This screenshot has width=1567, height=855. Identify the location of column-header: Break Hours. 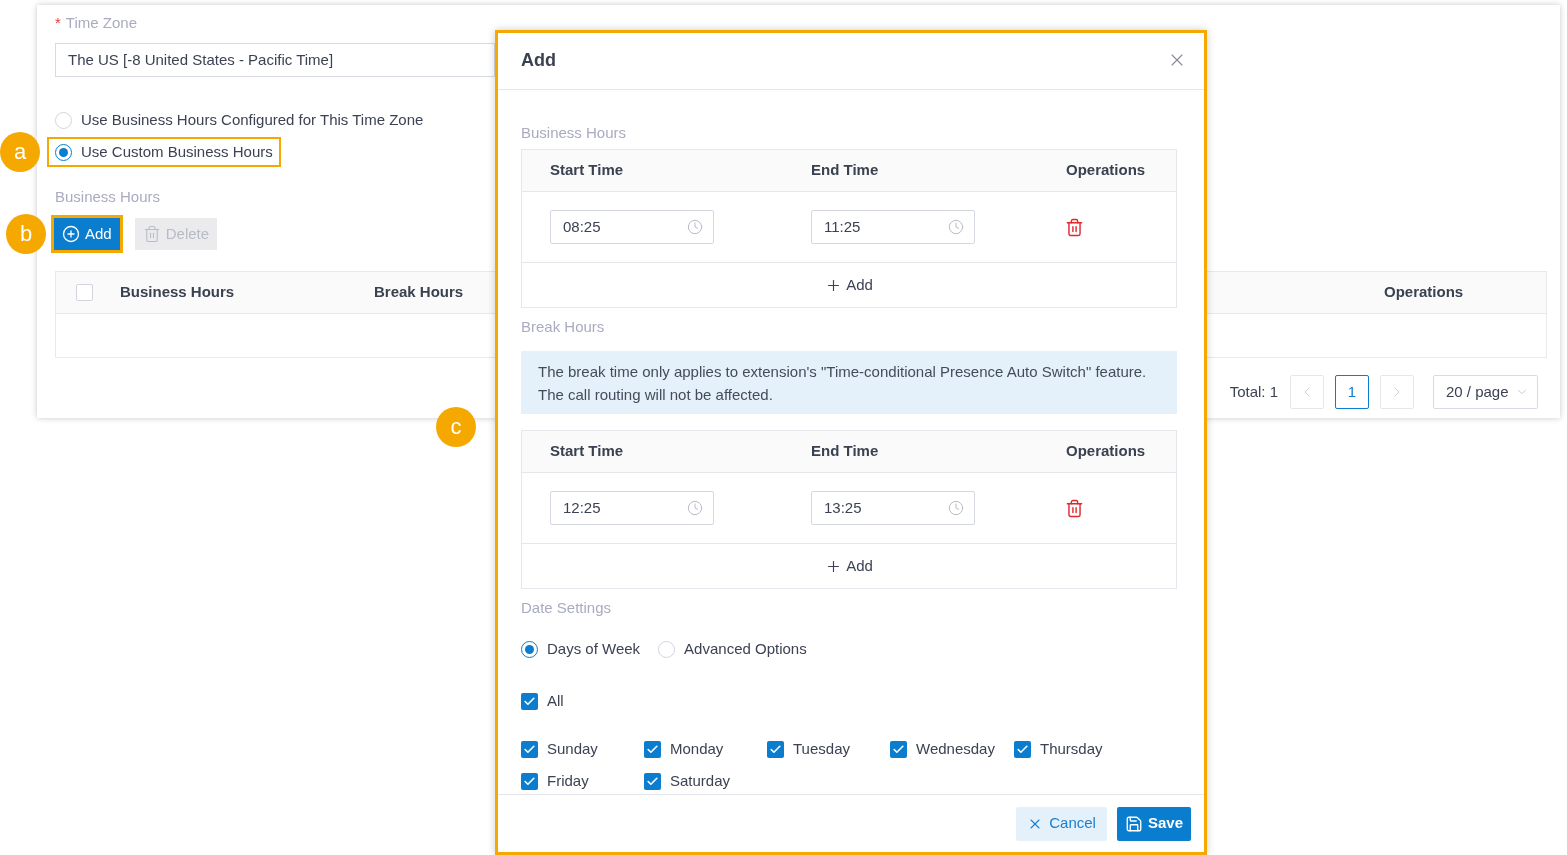
(419, 292).